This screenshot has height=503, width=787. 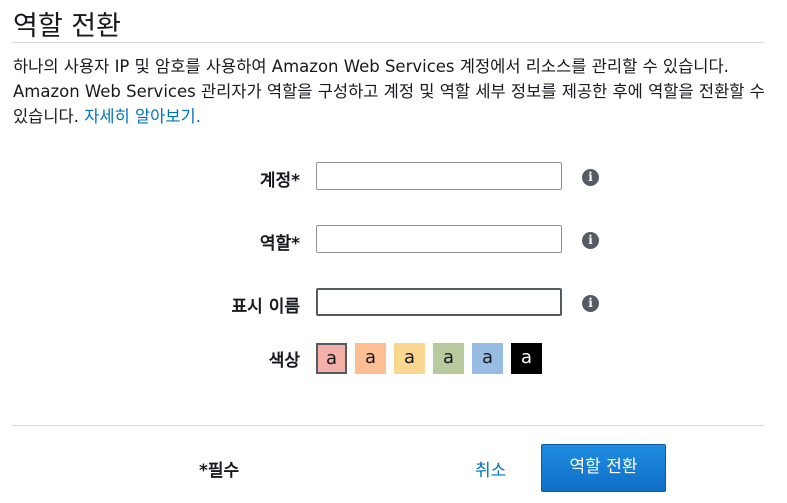 I want to click on display-name-row: 표시 이름 i, so click(x=393, y=304).